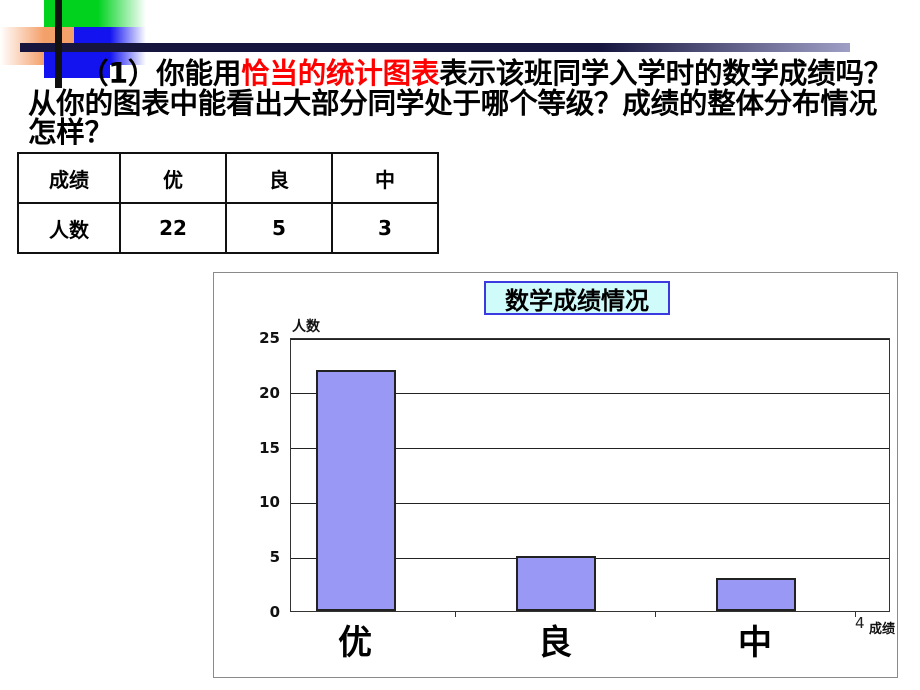 The image size is (920, 690). I want to click on y-axis-tick-label: 25, so click(269, 338).